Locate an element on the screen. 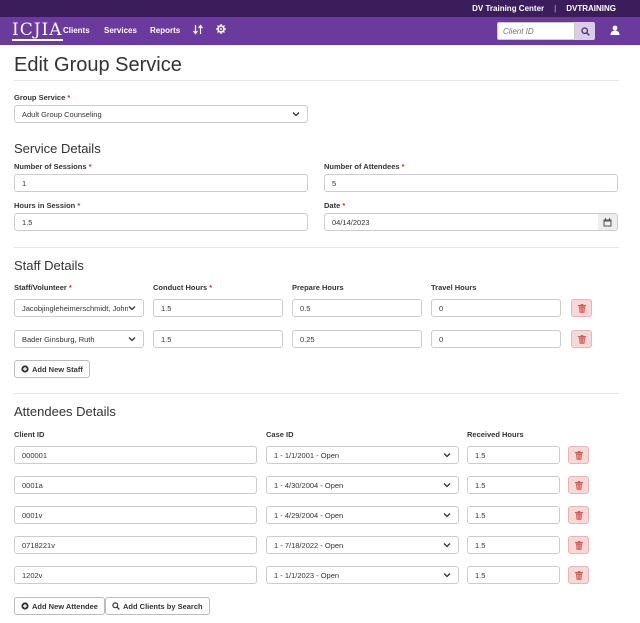 The image size is (640, 623). hours-value: 1.5 is located at coordinates (27, 222).